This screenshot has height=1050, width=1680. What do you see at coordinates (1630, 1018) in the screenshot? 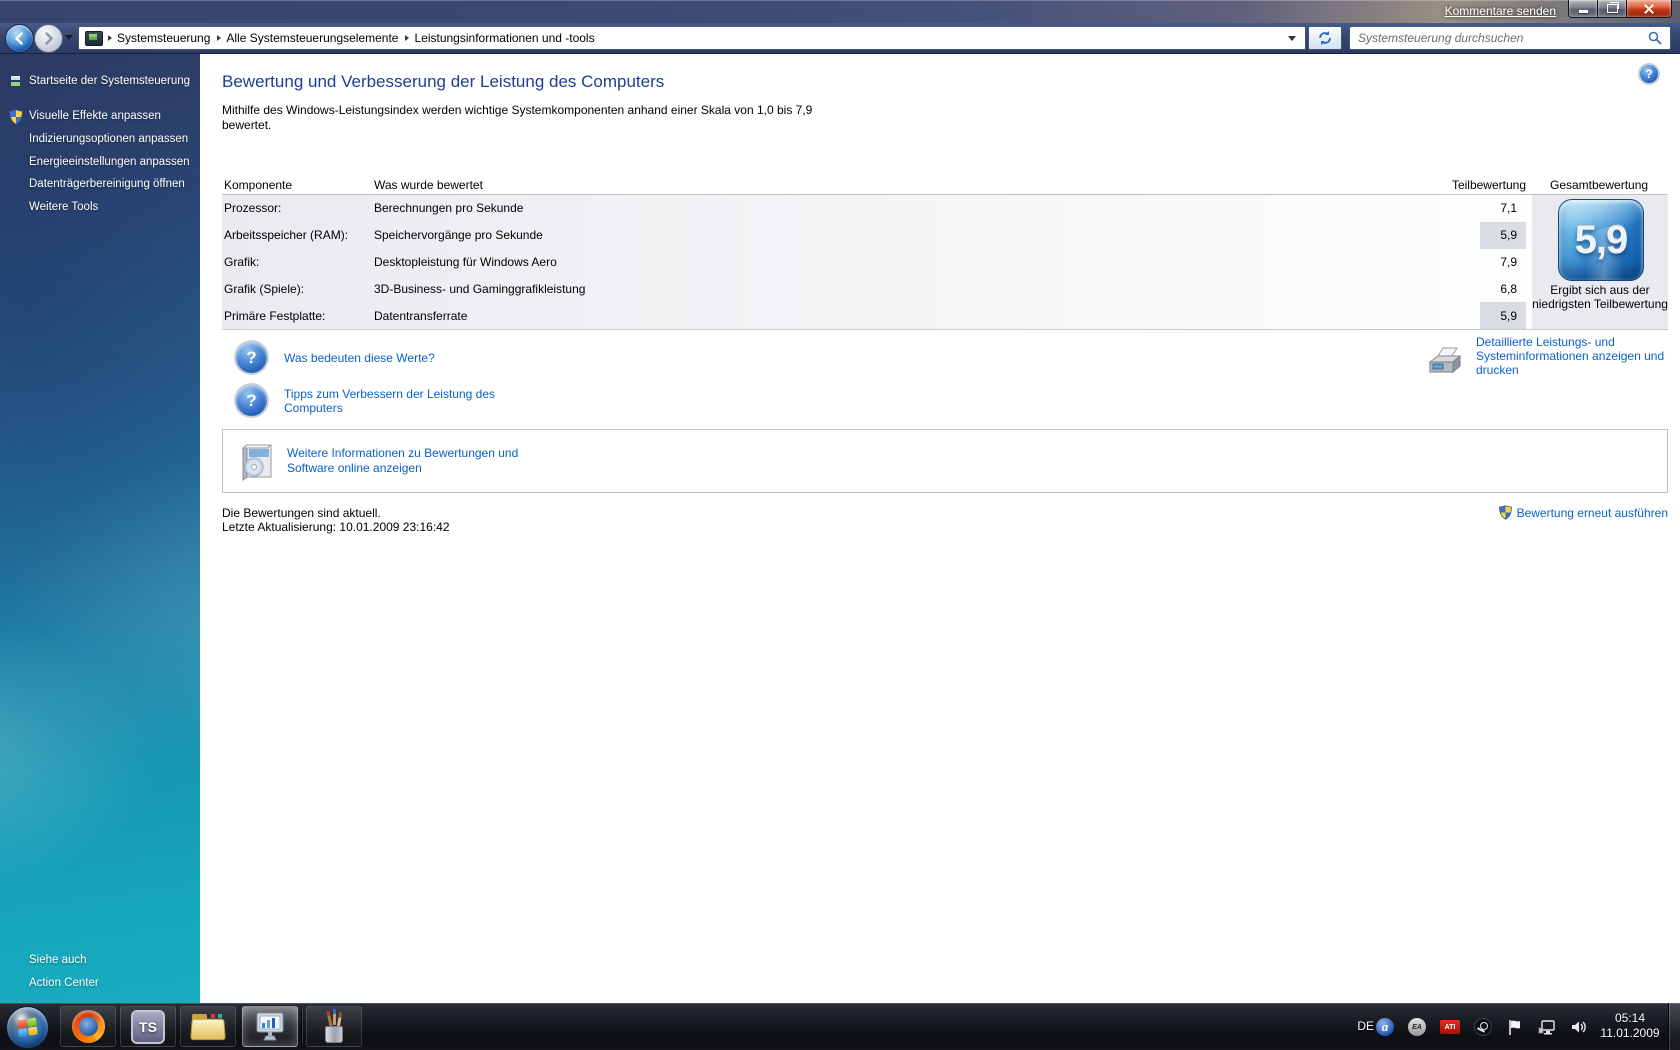
I see `clock-time: 05:14` at bounding box center [1630, 1018].